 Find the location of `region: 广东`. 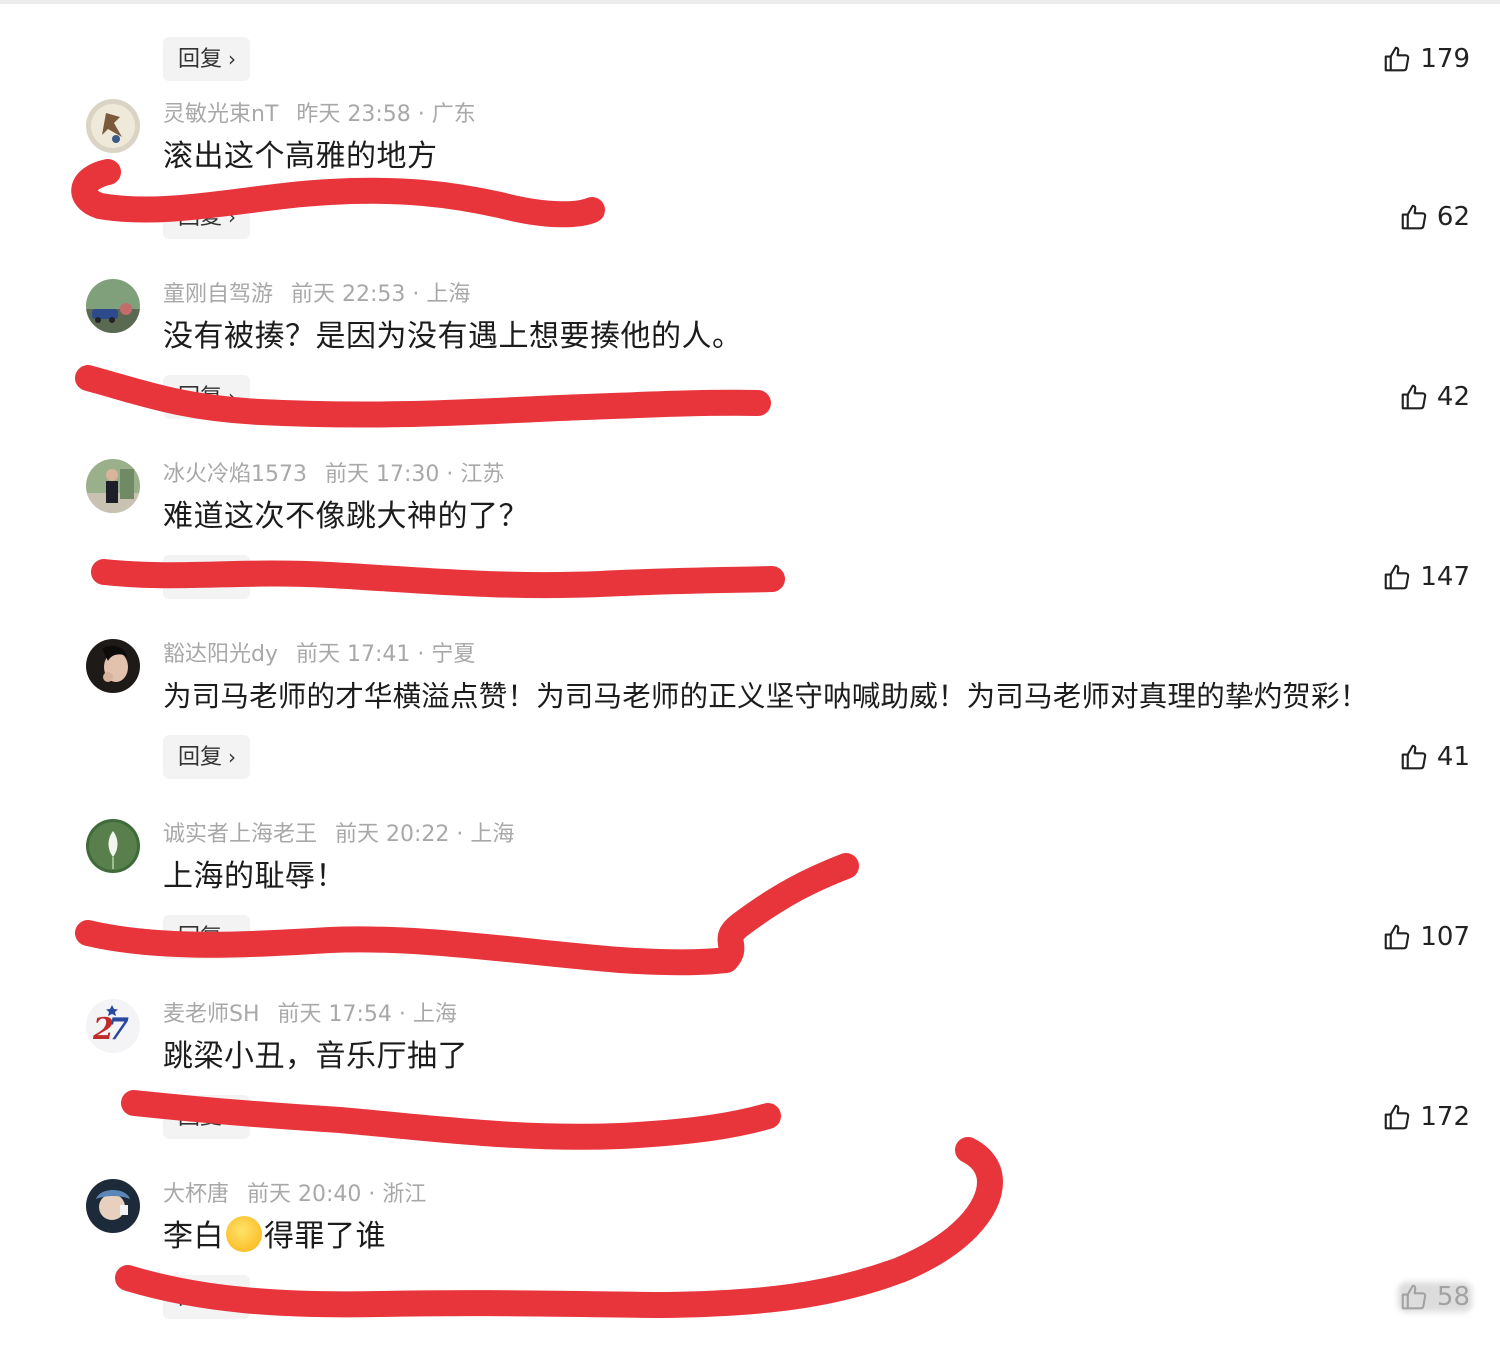

region: 广东 is located at coordinates (453, 114).